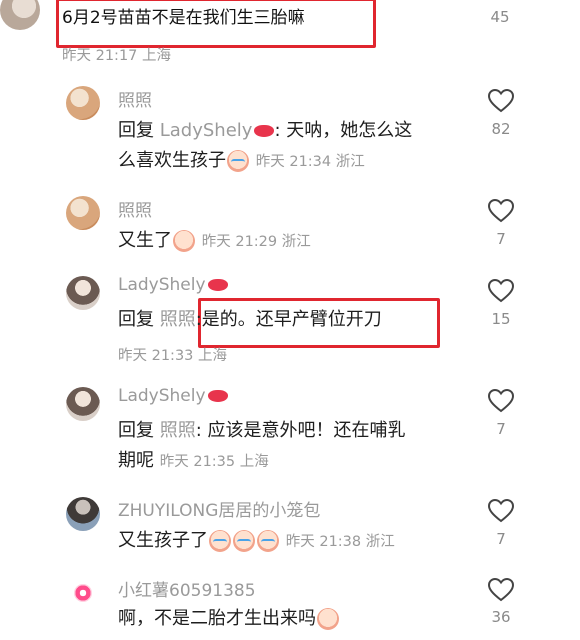 Image resolution: width=580 pixels, height=640 pixels. I want to click on reply-1-prefix: 回复, so click(139, 130).